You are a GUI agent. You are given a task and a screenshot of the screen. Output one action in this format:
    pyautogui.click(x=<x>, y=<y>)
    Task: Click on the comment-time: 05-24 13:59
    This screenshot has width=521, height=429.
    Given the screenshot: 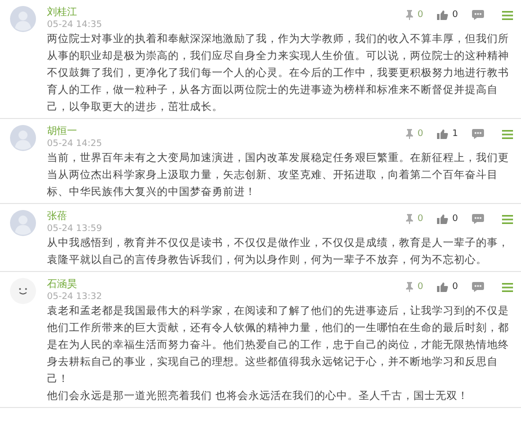 What is the action you would take?
    pyautogui.click(x=74, y=229)
    